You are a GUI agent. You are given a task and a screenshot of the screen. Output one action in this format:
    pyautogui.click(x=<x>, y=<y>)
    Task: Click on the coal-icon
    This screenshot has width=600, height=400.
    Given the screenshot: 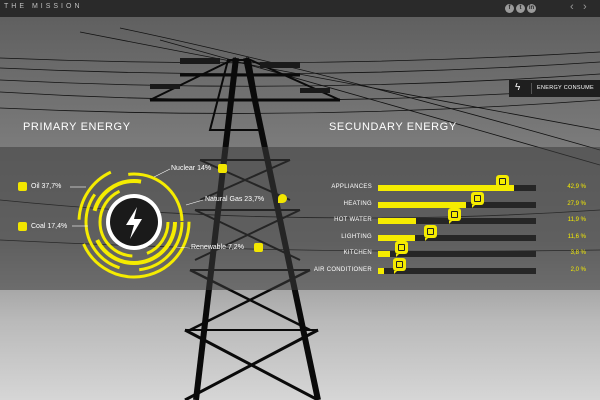 What is the action you would take?
    pyautogui.click(x=22, y=226)
    